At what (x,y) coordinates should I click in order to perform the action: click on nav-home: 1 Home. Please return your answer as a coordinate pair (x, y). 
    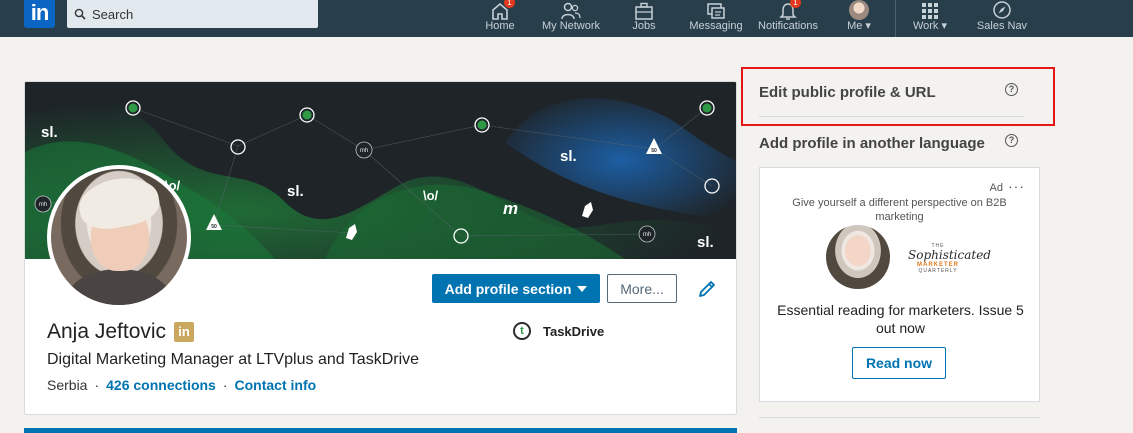
    Looking at the image, I should click on (500, 18).